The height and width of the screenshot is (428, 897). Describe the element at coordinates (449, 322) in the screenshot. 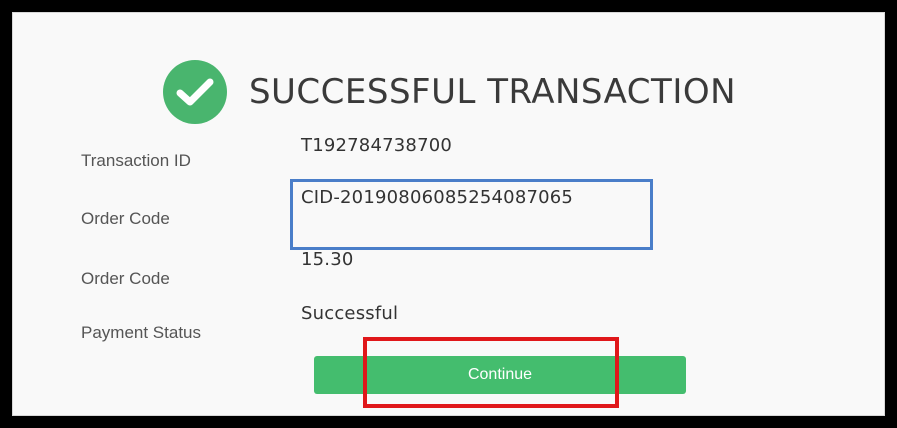

I see `detail-row-payment-status: Payment Status Successful` at that location.